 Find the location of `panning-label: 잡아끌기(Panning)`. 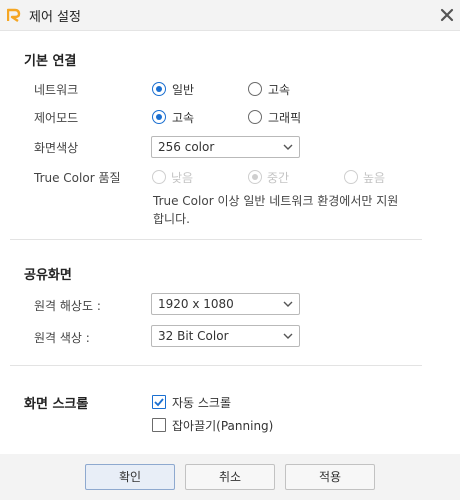

panning-label: 잡아끌기(Panning) is located at coordinates (222, 425).